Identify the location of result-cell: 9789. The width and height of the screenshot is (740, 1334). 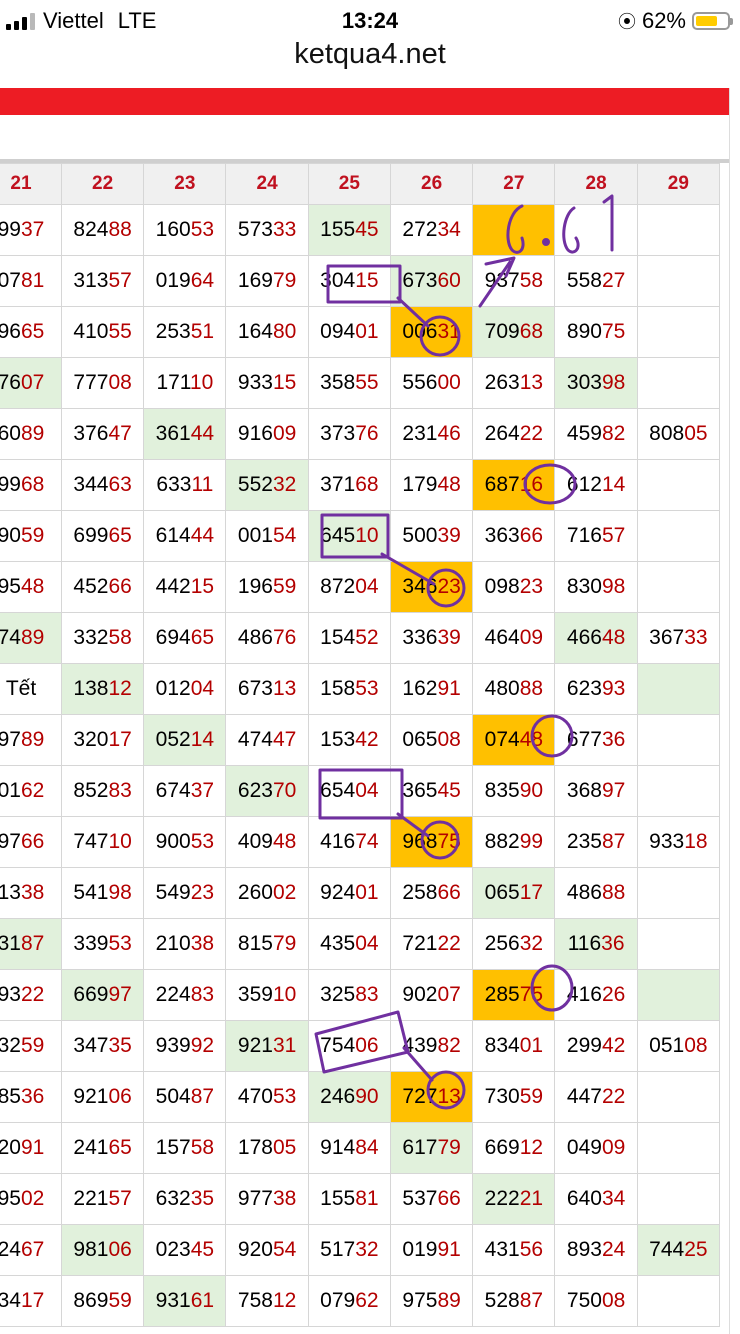
(31, 740).